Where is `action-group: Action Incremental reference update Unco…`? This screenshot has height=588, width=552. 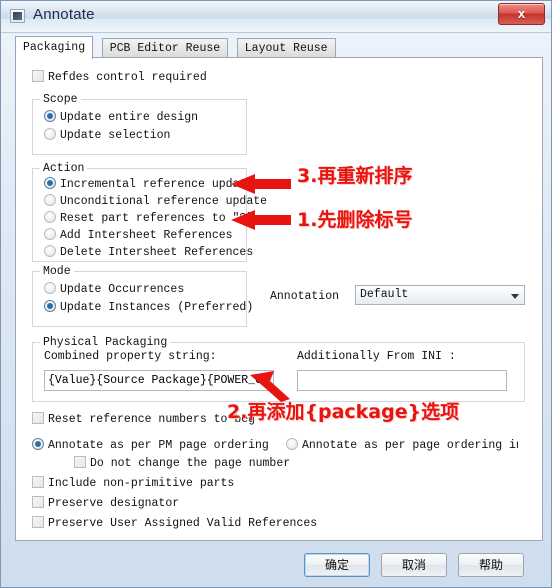
action-group: Action Incremental reference update Unco… is located at coordinates (149, 212).